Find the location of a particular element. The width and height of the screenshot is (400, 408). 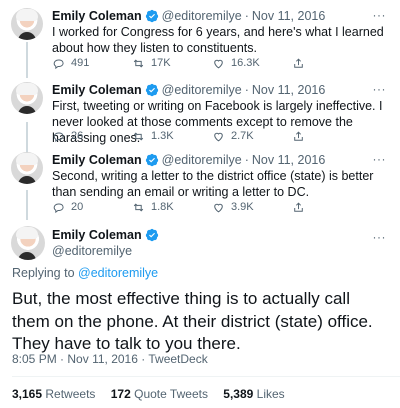

tweet-actions: 491 17K 16.3K is located at coordinates (202, 63).